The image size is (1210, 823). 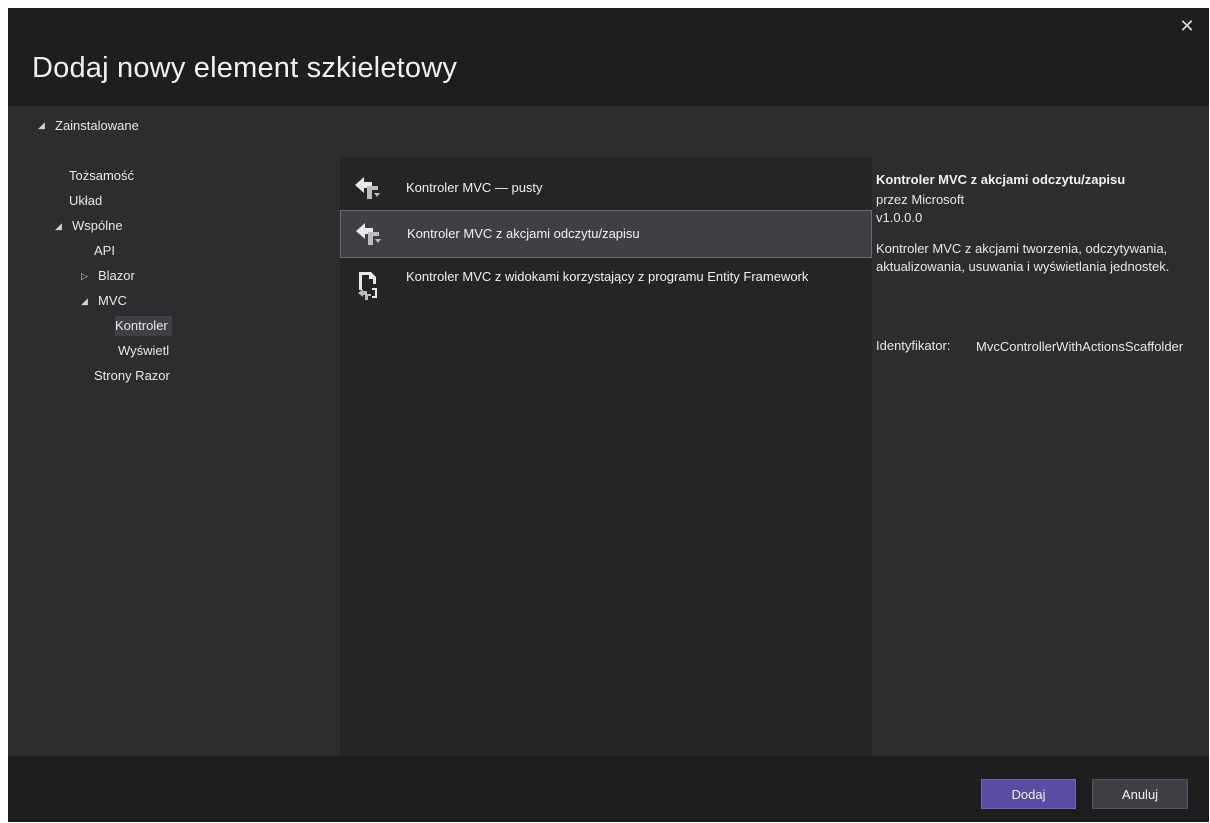 I want to click on tree-item-mvc: ◢ MVC, so click(x=104, y=301).